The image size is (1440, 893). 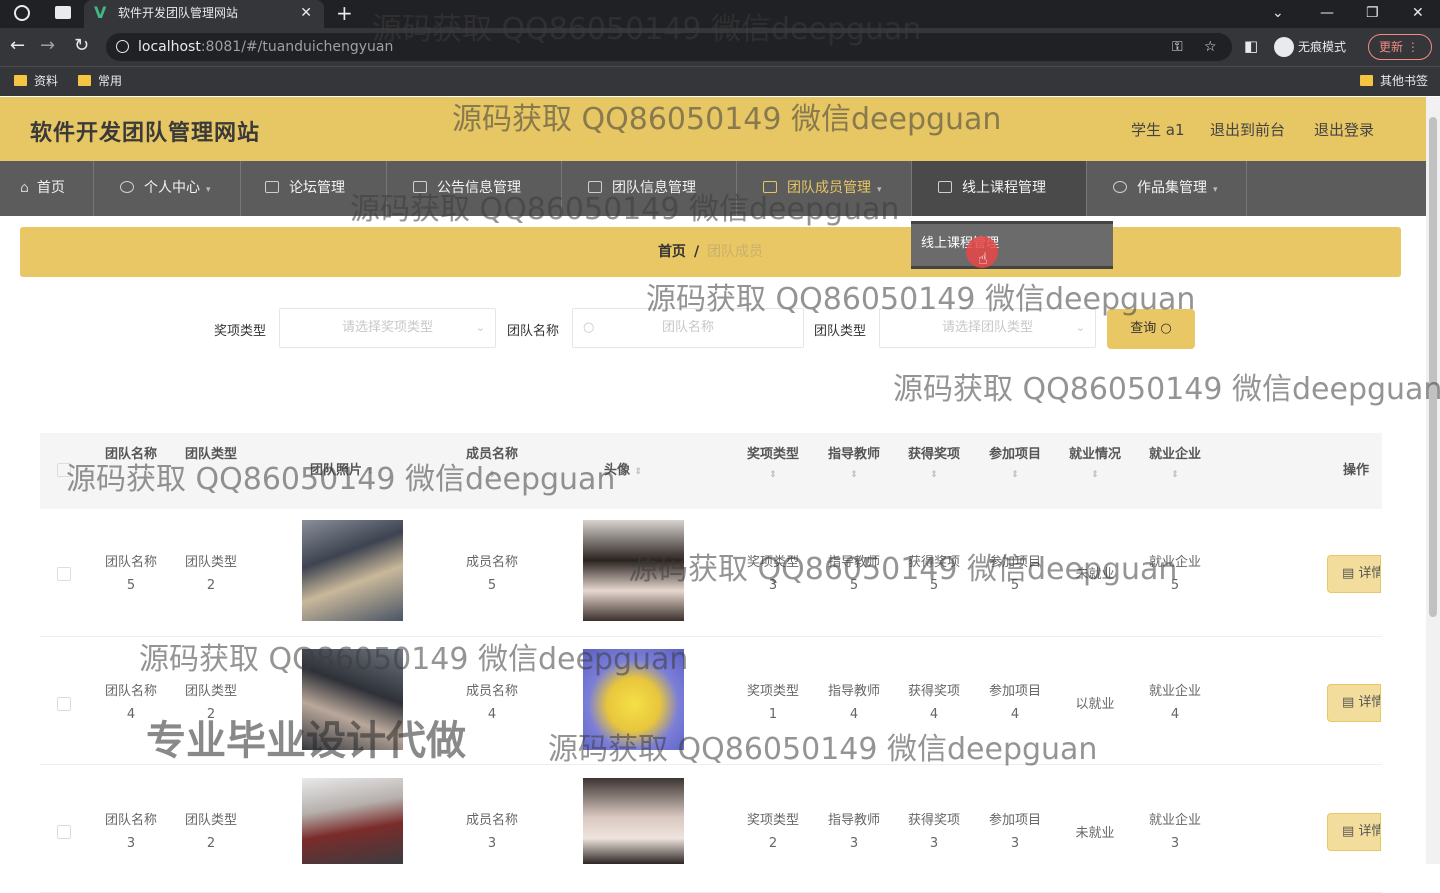 What do you see at coordinates (688, 328) in the screenshot?
I see `team-name-input: ○ 团队名称` at bounding box center [688, 328].